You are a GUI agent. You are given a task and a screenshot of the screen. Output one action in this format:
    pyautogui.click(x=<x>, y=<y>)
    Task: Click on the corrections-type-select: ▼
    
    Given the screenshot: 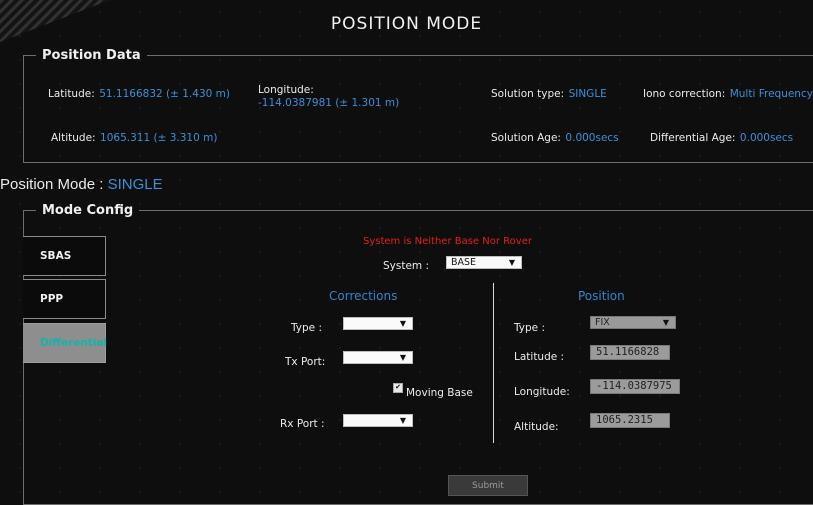 What is the action you would take?
    pyautogui.click(x=378, y=323)
    